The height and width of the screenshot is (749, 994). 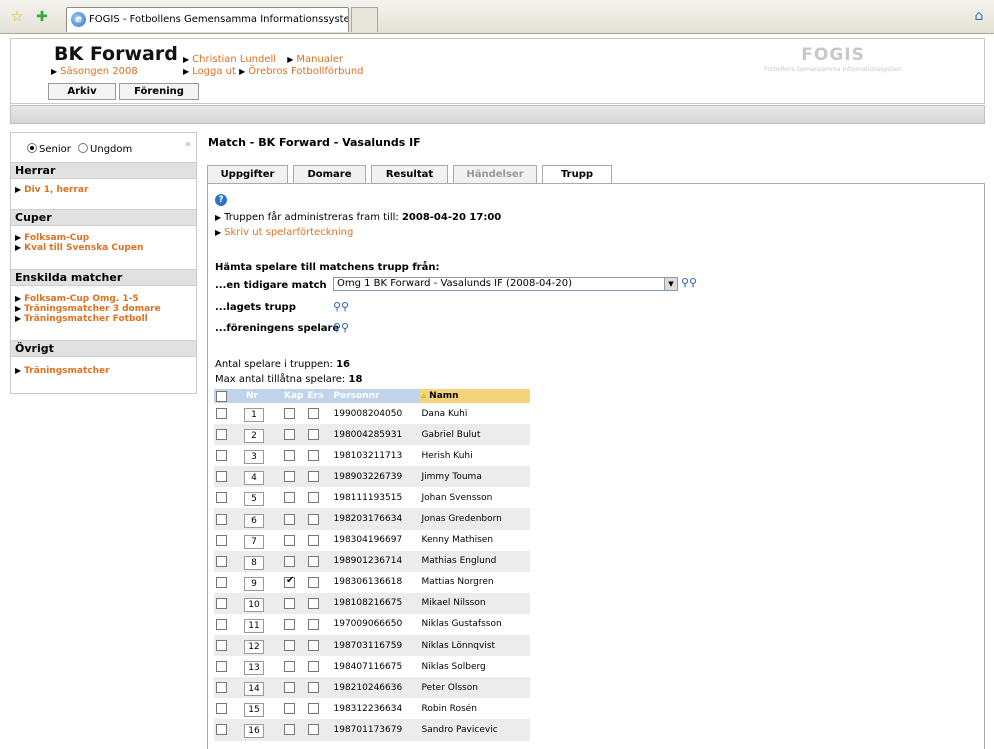 What do you see at coordinates (254, 499) in the screenshot?
I see `nr-input: 5` at bounding box center [254, 499].